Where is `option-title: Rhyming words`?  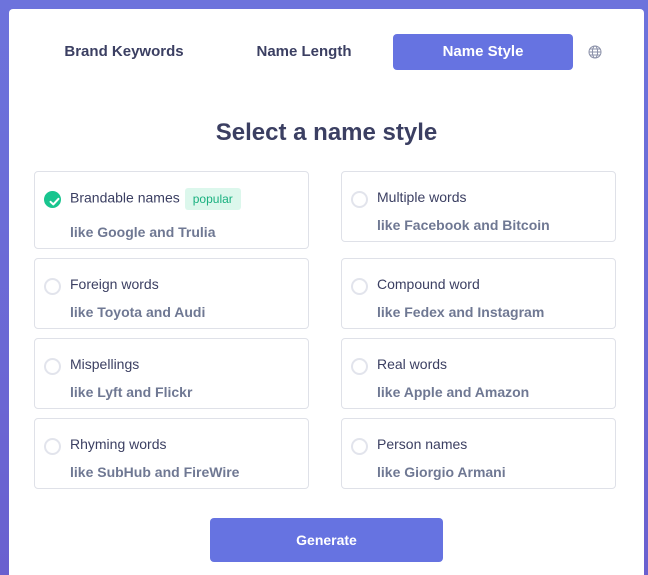 option-title: Rhyming words is located at coordinates (118, 444).